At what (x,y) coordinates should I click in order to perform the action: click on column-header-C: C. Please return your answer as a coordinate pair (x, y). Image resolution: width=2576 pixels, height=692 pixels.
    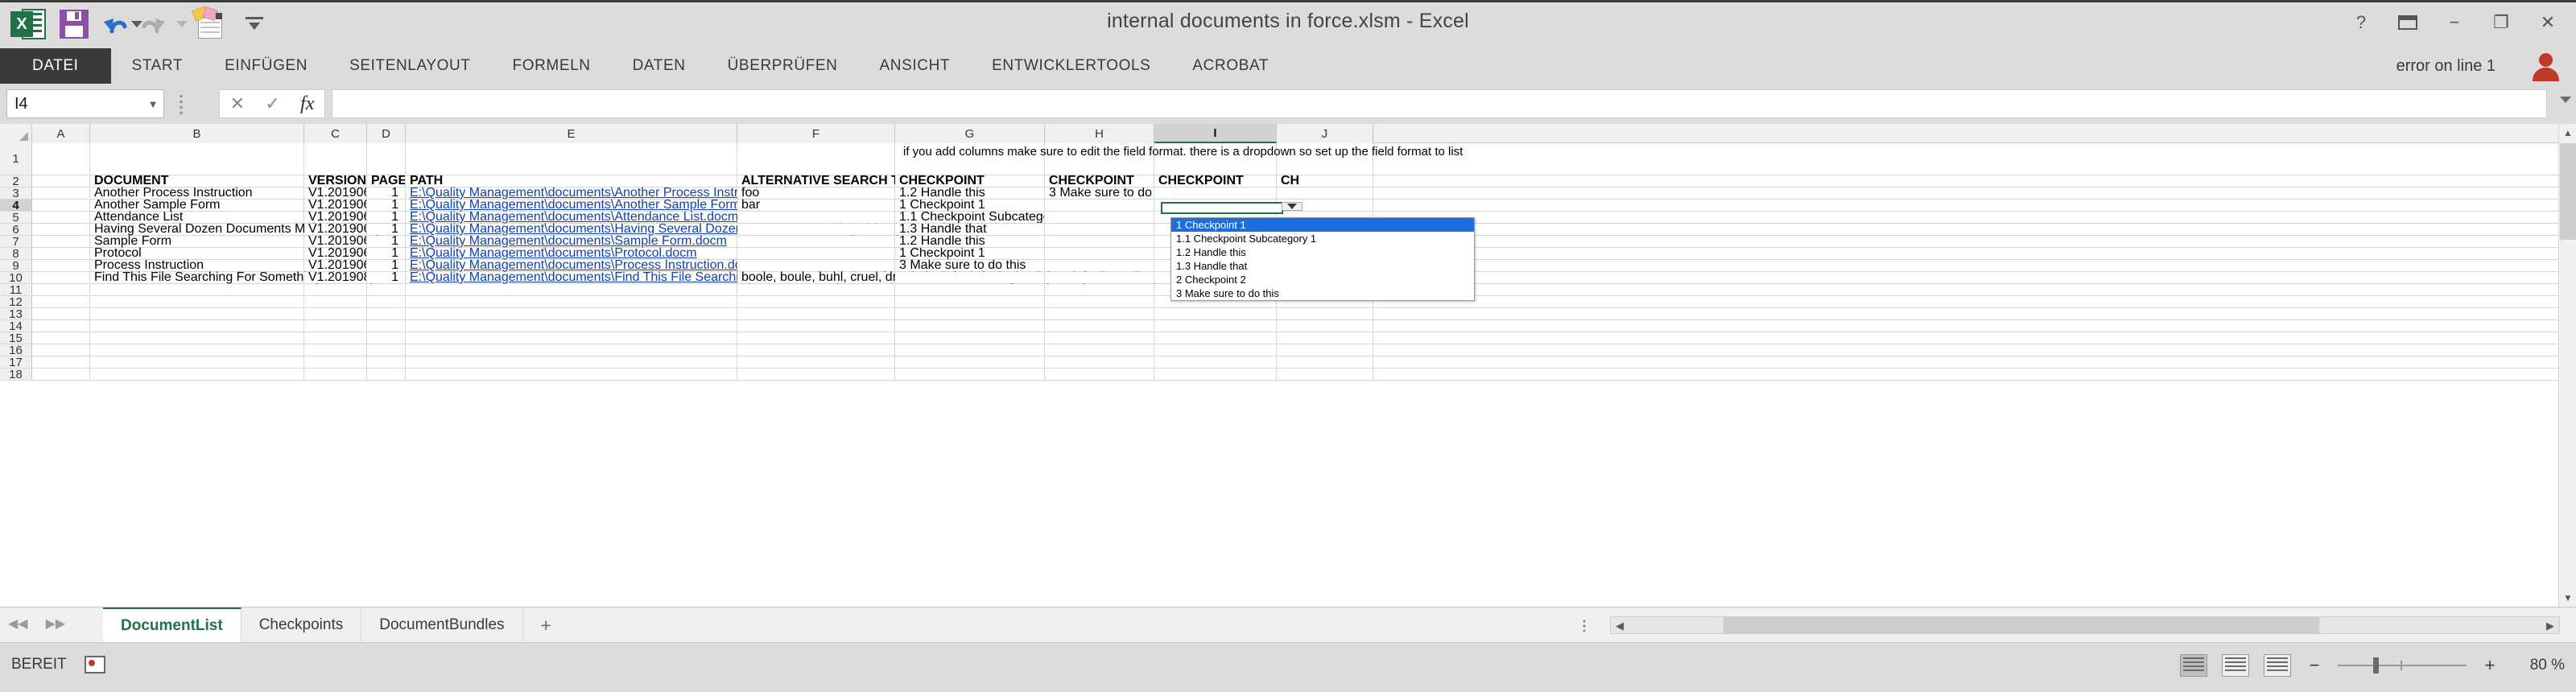
    Looking at the image, I should click on (335, 133).